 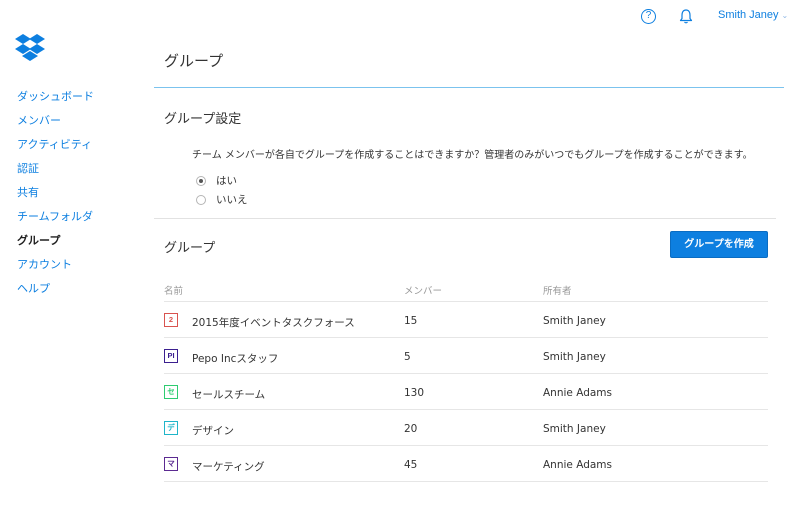 I want to click on group-name: Pepo Incスタッフ, so click(x=235, y=358).